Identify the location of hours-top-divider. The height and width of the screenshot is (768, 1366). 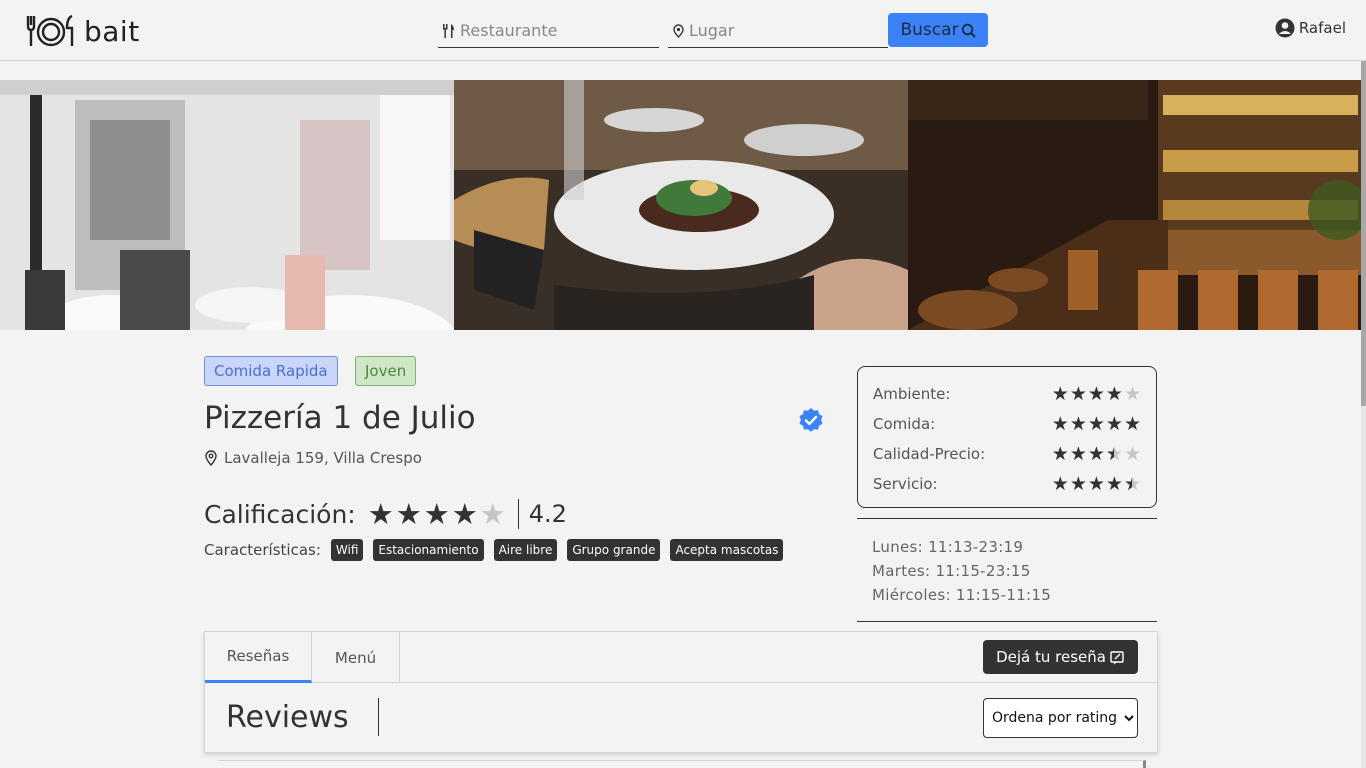
(1007, 518).